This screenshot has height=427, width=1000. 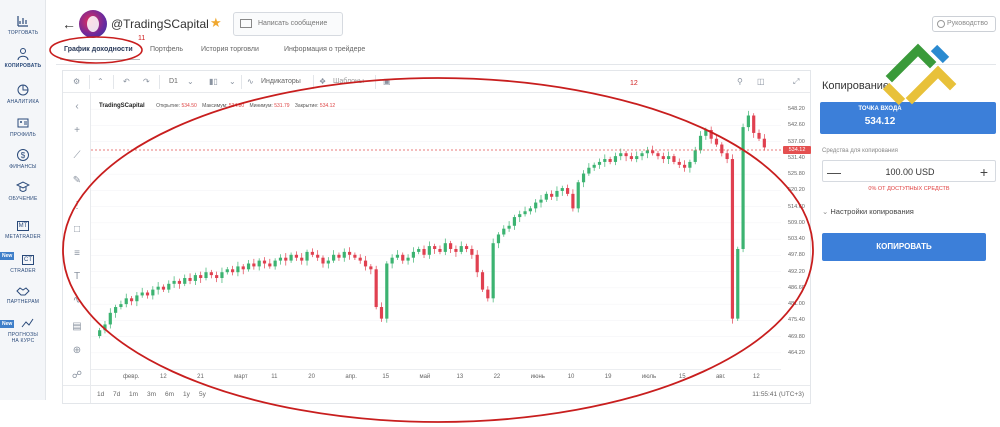 I want to click on sidebar-item-finance: $ ФИНАНСЫ, so click(x=23, y=159).